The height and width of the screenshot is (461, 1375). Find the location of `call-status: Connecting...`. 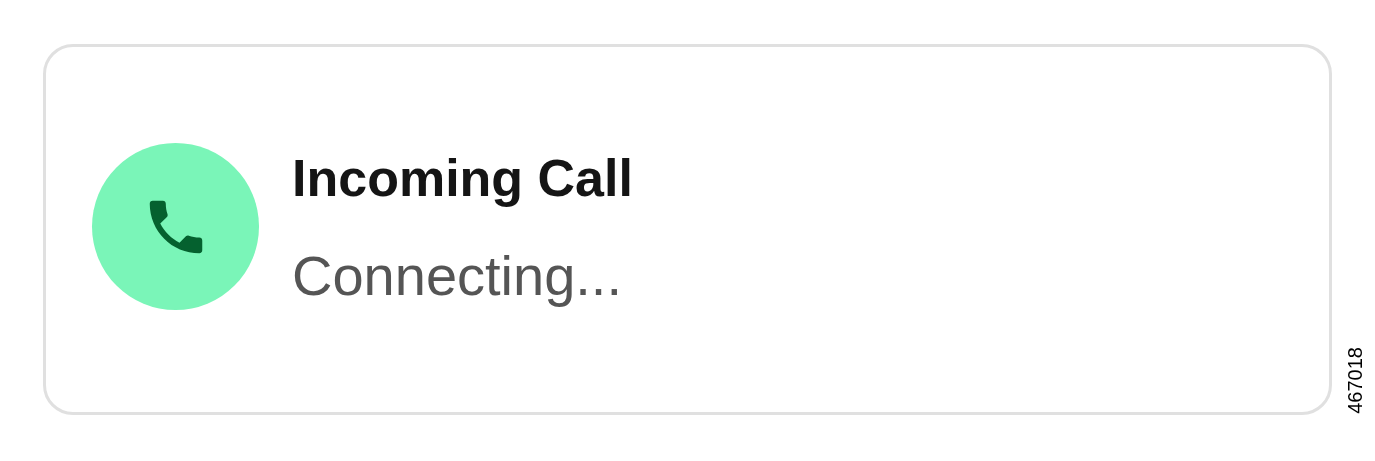

call-status: Connecting... is located at coordinates (457, 276).